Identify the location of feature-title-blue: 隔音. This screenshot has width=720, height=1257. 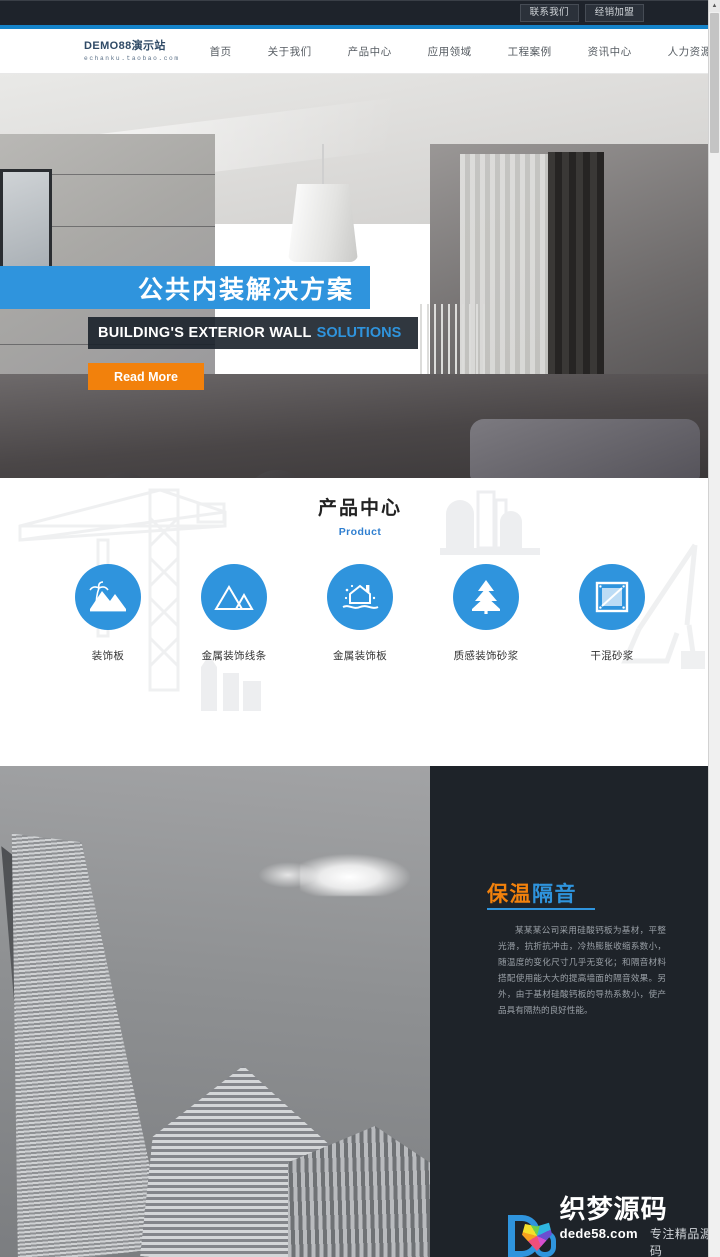
(554, 894).